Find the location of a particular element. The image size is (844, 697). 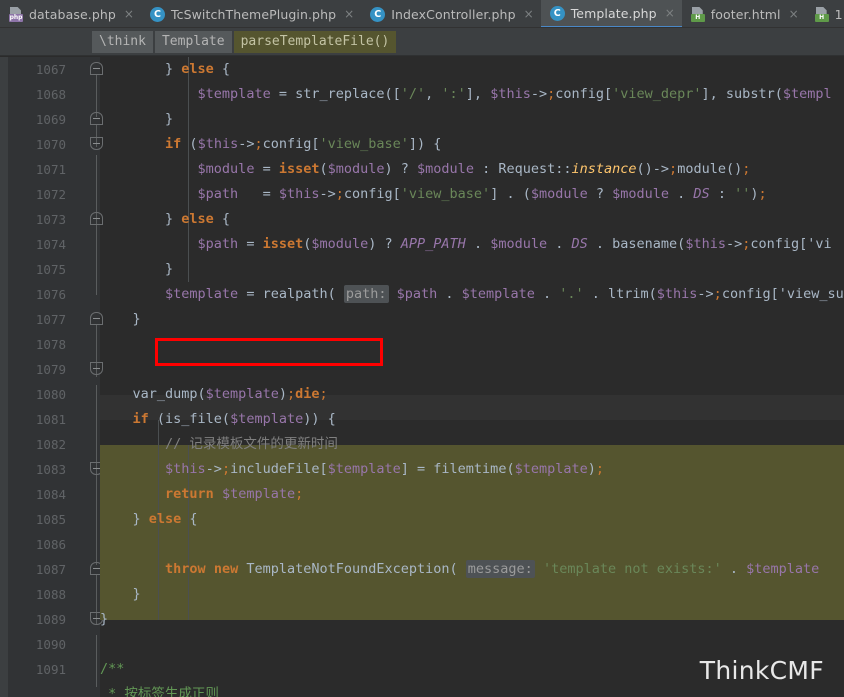

line-number: 1082 is located at coordinates (50, 444).